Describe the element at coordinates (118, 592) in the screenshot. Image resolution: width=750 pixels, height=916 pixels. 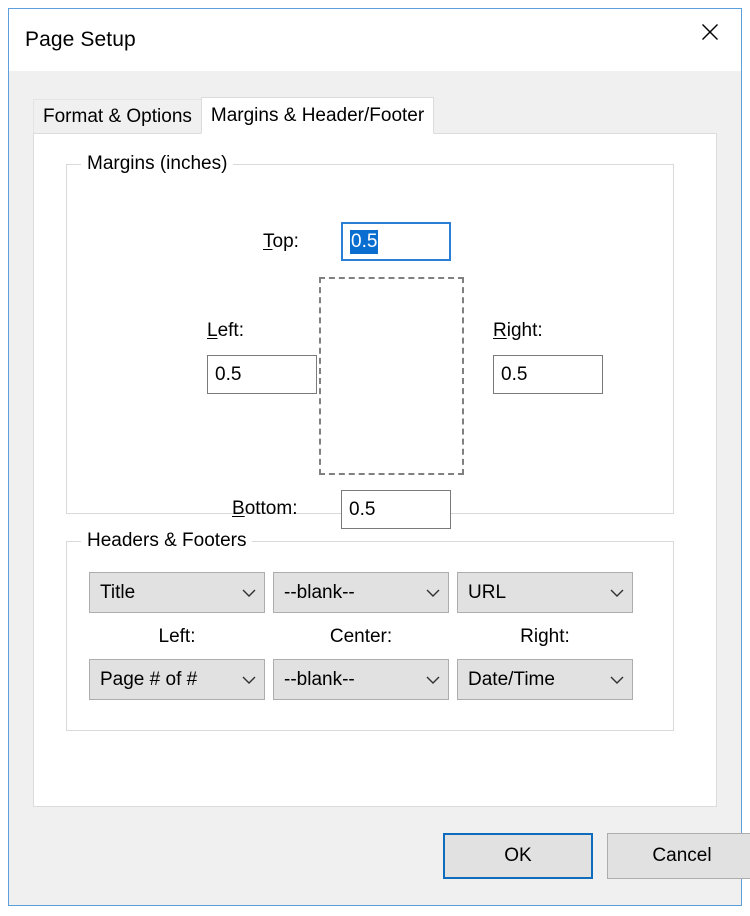
I see `header-left-value: Title` at that location.